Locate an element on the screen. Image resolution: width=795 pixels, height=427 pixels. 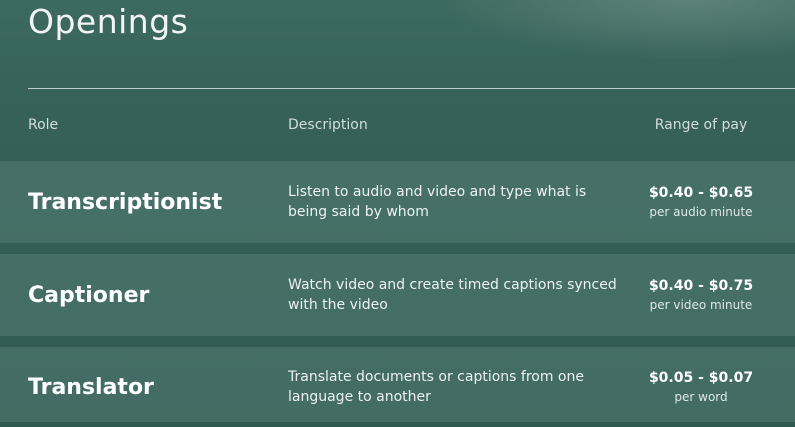
column-header-role: Role is located at coordinates (43, 125).